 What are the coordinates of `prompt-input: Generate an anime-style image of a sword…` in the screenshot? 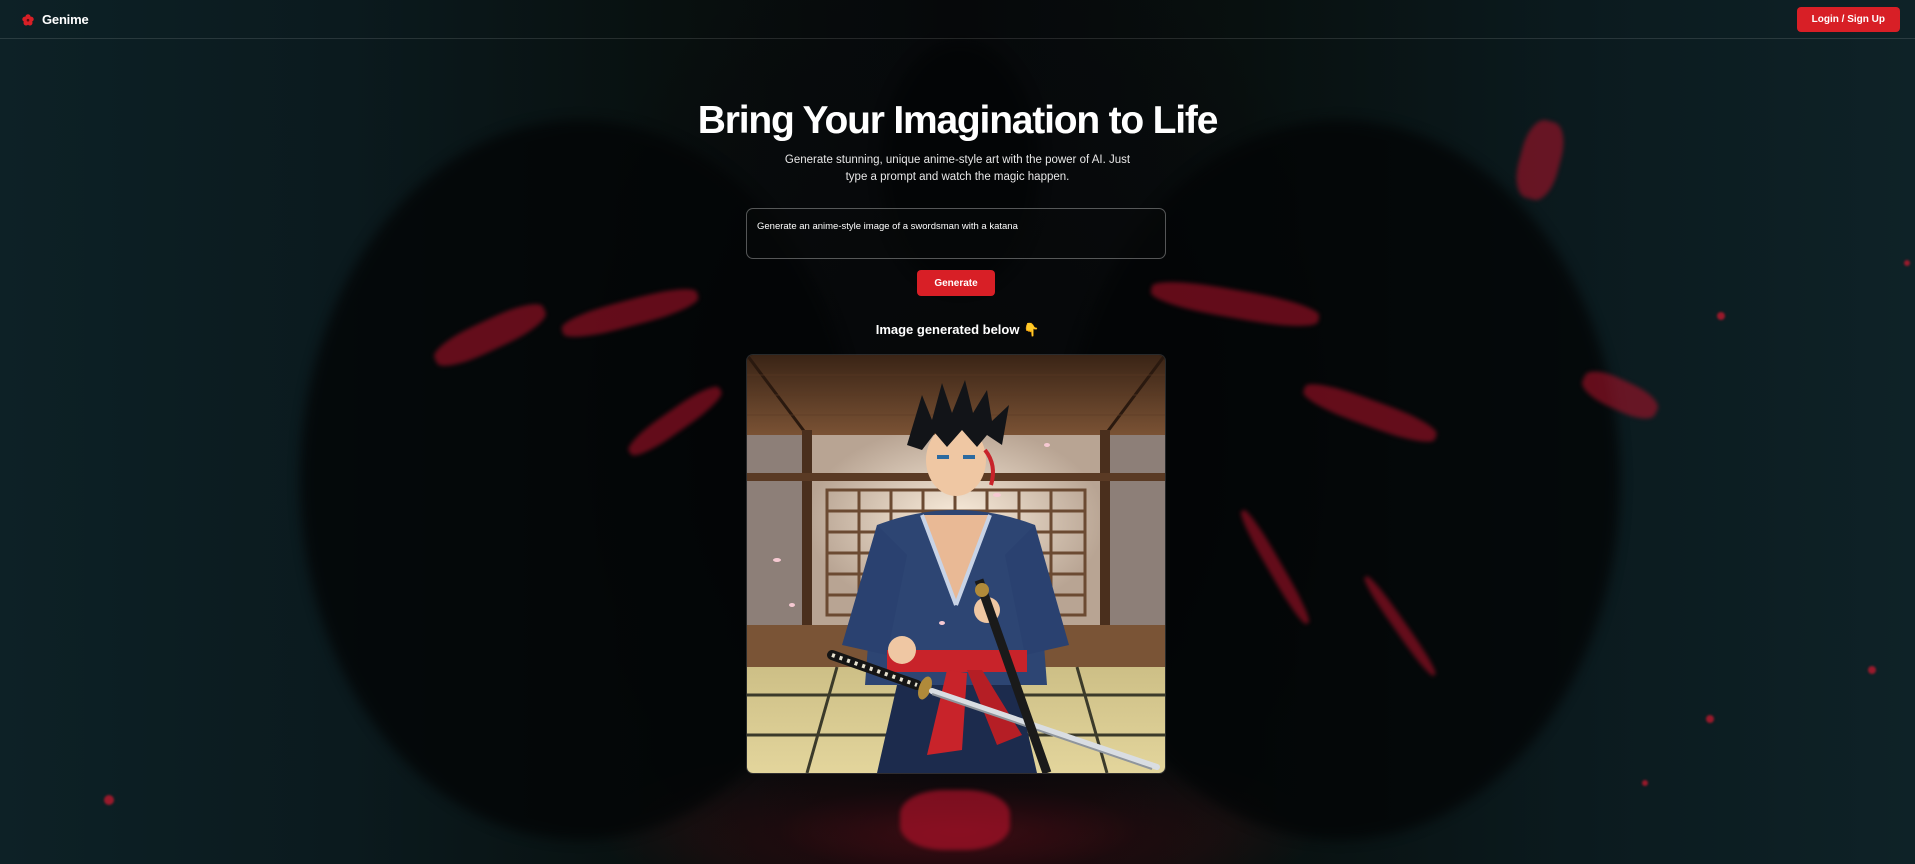 It's located at (956, 233).